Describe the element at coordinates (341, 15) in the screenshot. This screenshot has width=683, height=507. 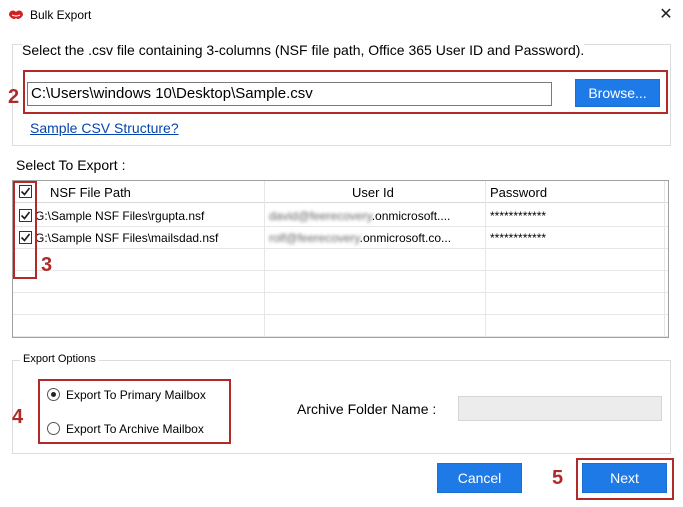
I see `title-bar: Bulk Export ✕` at that location.